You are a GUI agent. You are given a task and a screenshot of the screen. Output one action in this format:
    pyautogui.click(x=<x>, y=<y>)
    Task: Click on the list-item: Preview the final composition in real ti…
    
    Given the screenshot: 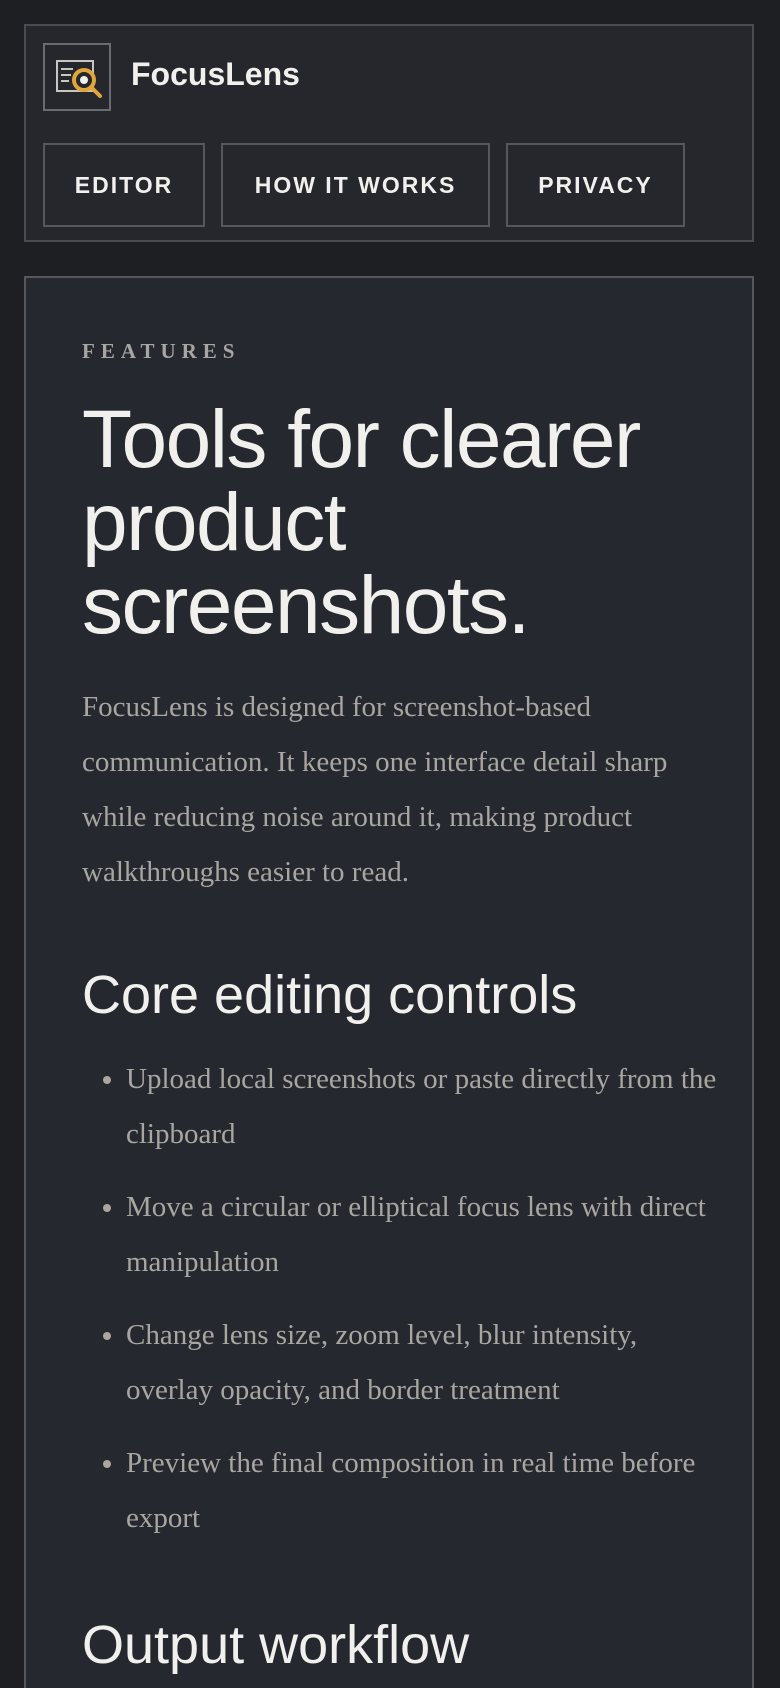 What is the action you would take?
    pyautogui.click(x=424, y=1491)
    